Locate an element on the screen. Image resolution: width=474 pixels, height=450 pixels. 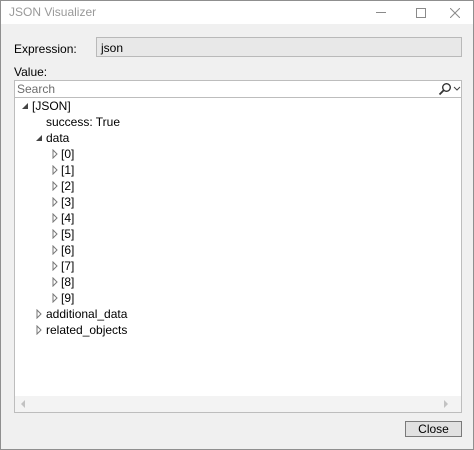
expression-field: json is located at coordinates (279, 47).